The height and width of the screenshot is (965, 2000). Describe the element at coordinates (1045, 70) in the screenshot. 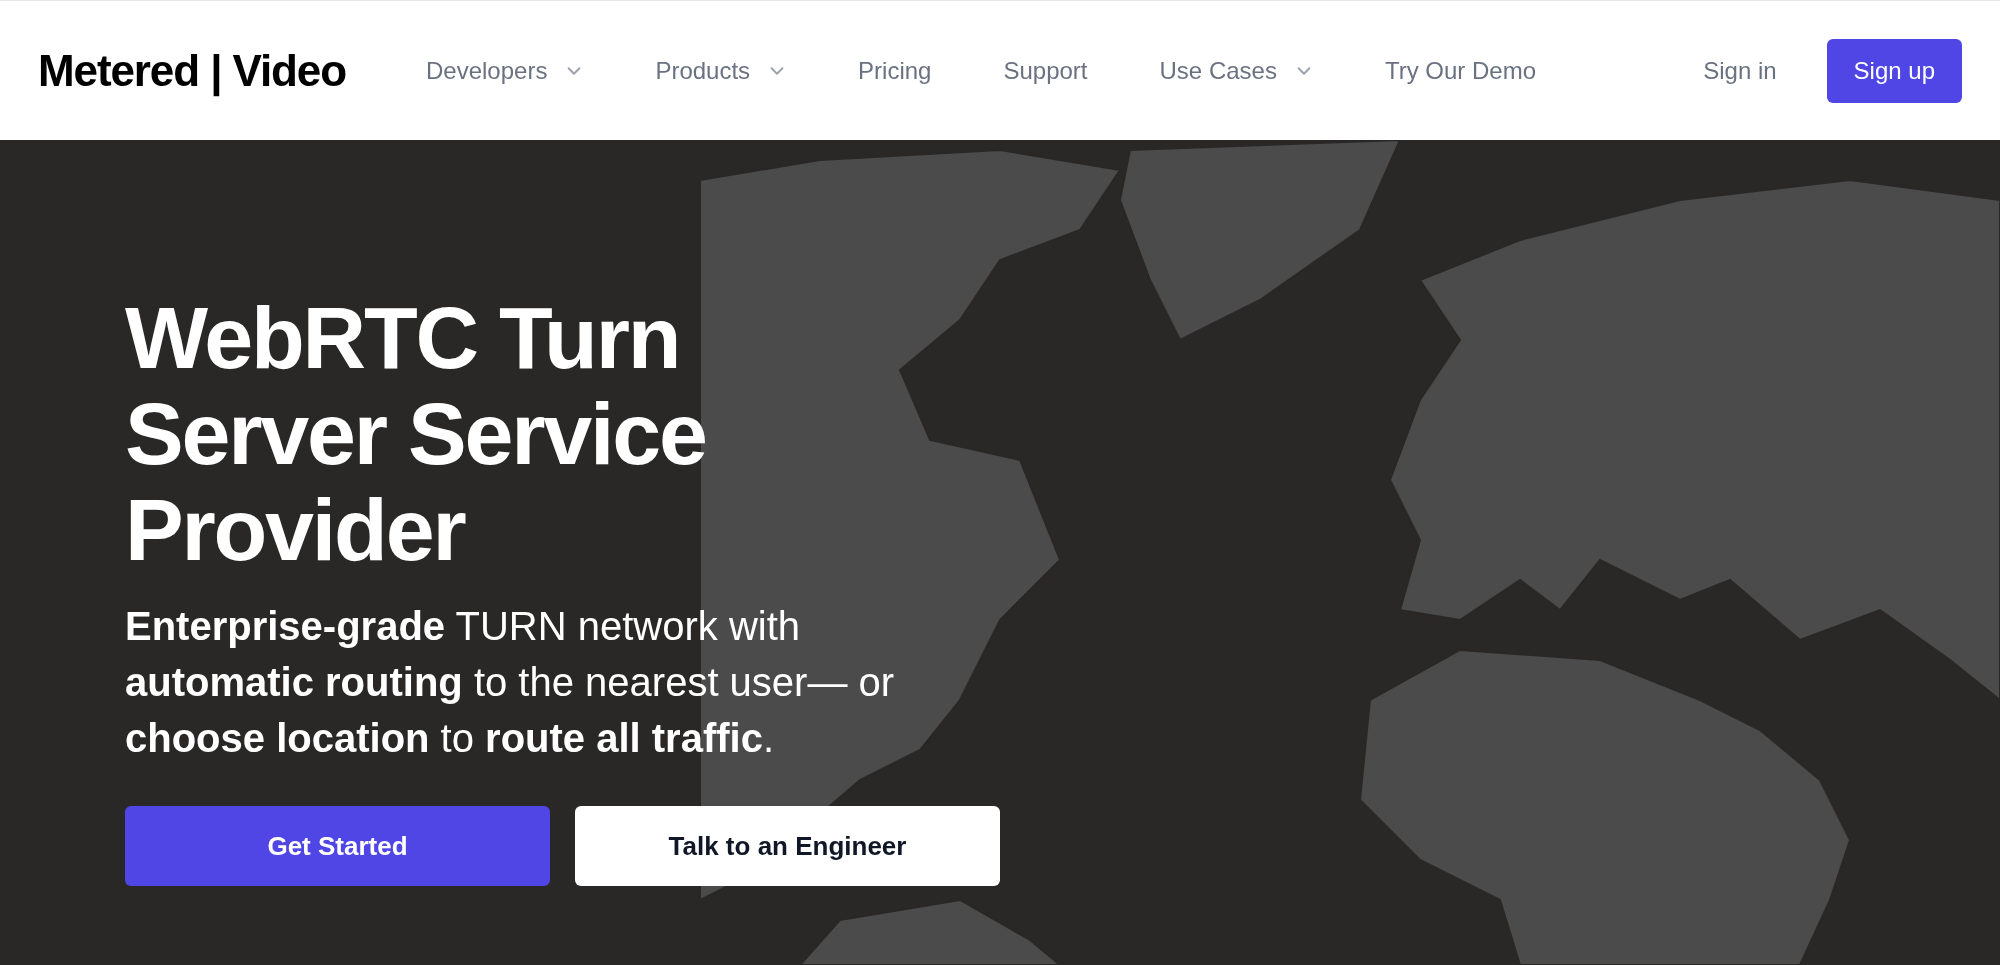

I see `nav-link: Support` at that location.